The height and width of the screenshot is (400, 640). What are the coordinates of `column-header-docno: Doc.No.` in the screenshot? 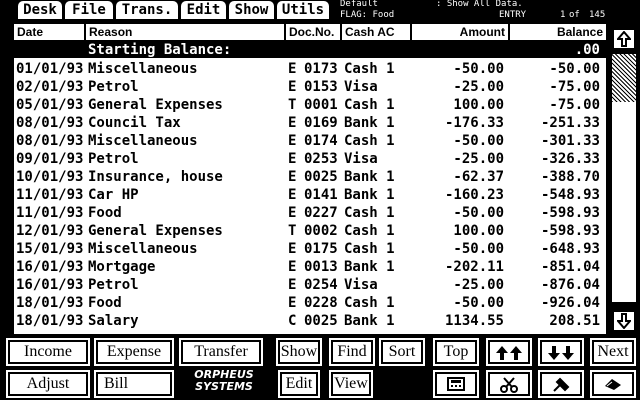 It's located at (314, 32).